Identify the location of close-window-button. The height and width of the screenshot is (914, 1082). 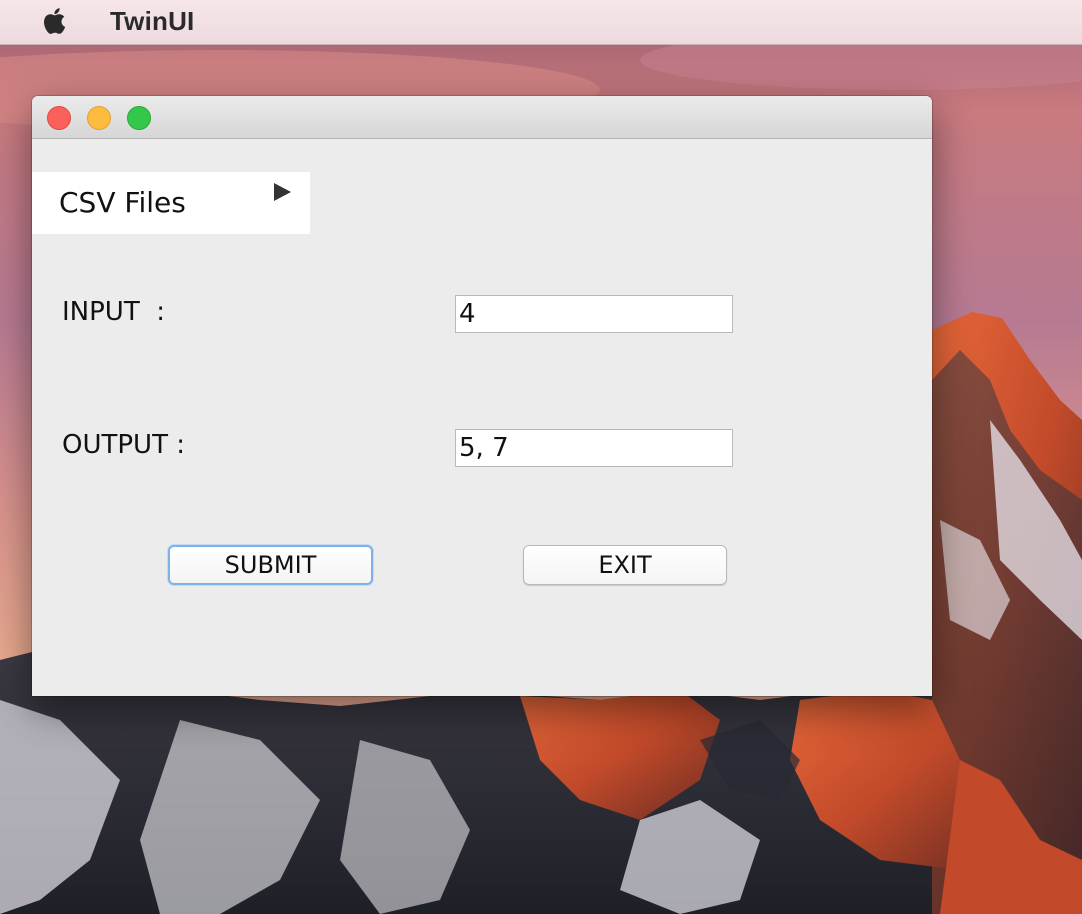
(59, 118).